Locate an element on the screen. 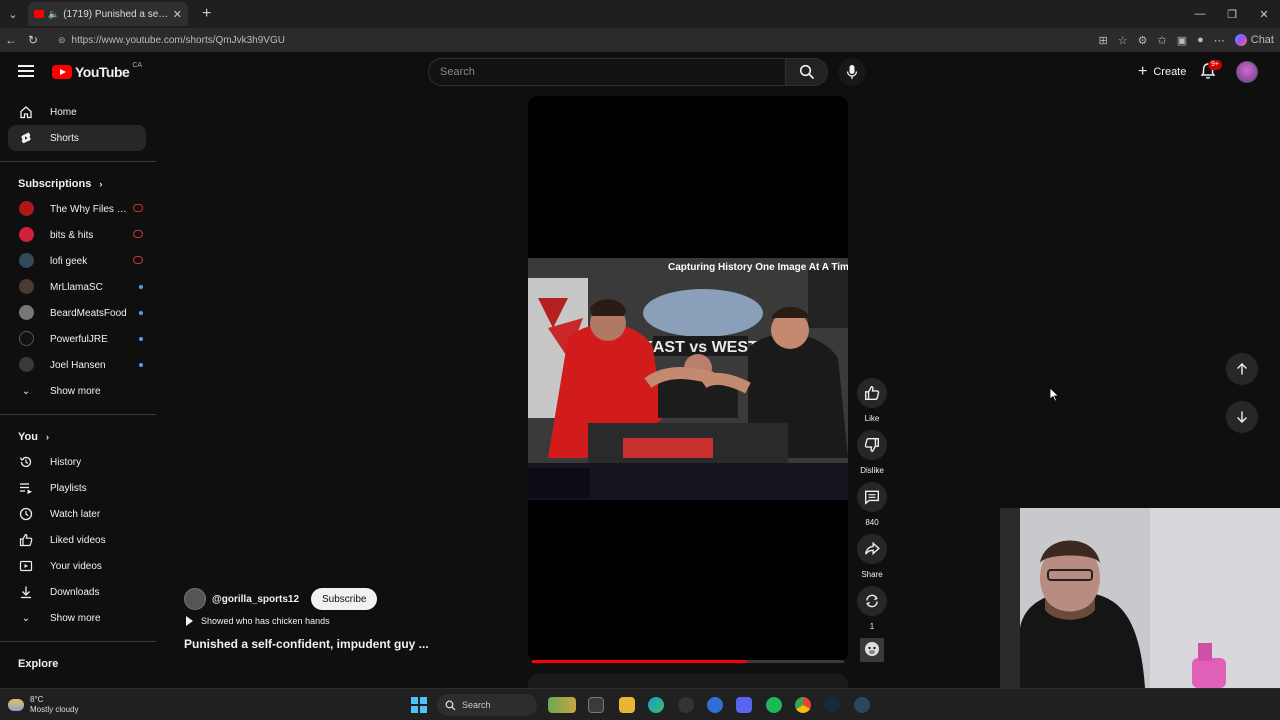 The width and height of the screenshot is (1280, 720). new-tab-button: + is located at coordinates (206, 14).